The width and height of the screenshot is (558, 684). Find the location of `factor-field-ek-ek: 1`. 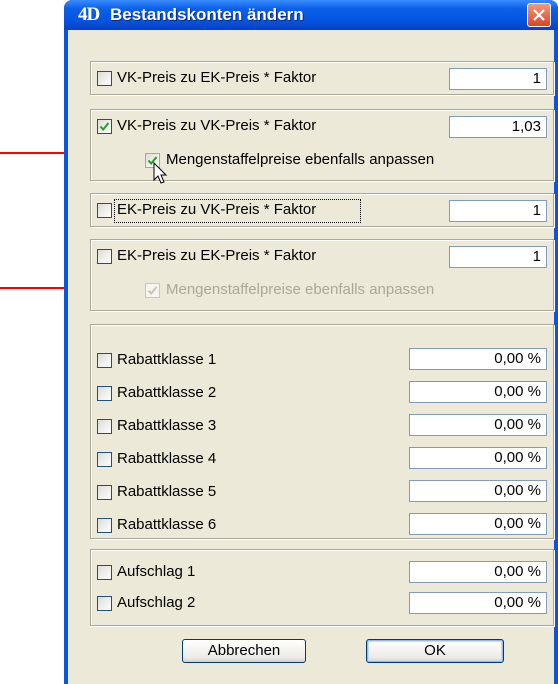

factor-field-ek-ek: 1 is located at coordinates (498, 257).